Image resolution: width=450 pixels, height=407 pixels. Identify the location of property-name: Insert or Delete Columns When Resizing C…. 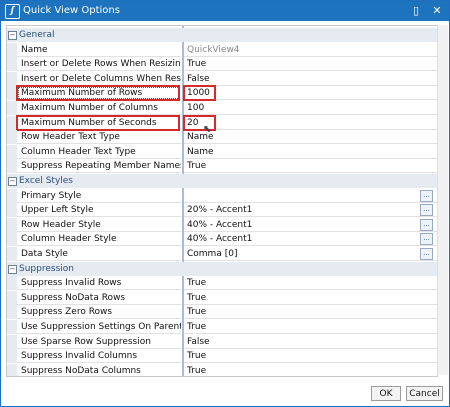
(99, 79).